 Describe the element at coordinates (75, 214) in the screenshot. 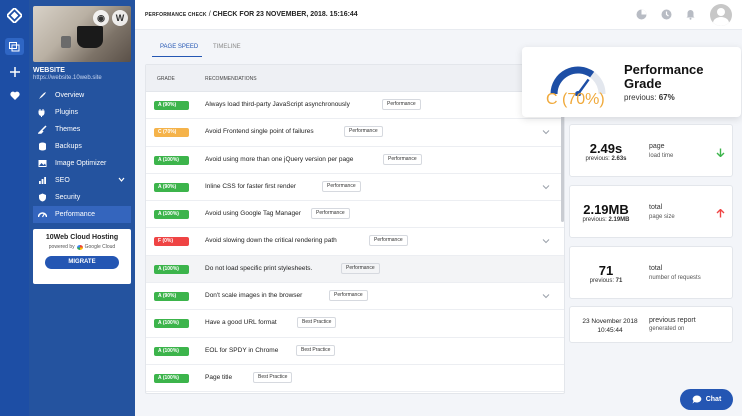

I see `sidebar-item-label: Performance` at that location.